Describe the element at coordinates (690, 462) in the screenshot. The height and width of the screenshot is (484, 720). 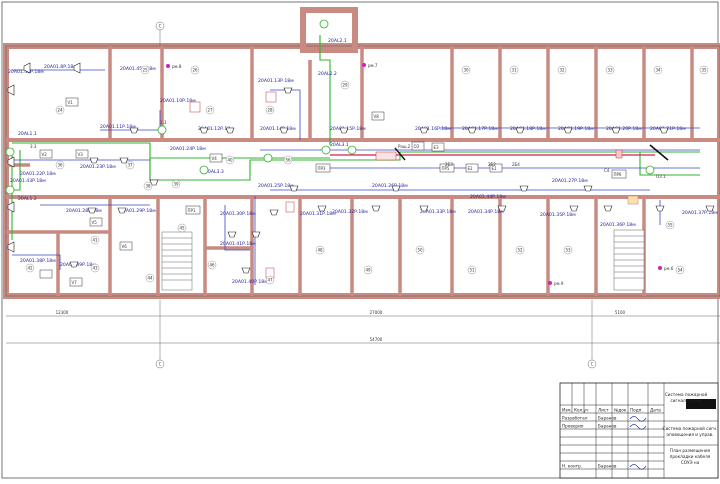
I see `stamp-plan-line: СОУЭ на` at that location.